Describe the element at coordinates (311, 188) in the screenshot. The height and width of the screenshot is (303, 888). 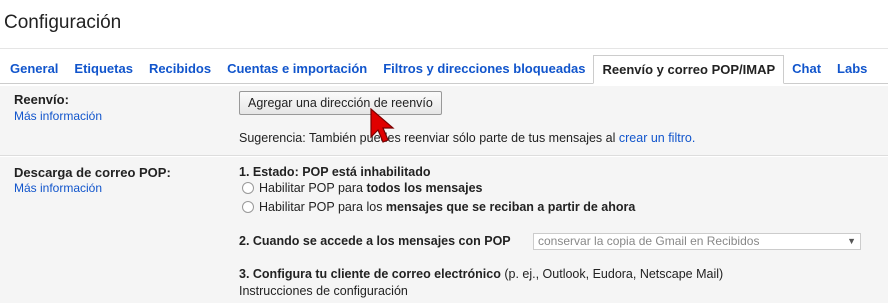
I see `pop-option-all-prefix: Habilitar POP para` at that location.